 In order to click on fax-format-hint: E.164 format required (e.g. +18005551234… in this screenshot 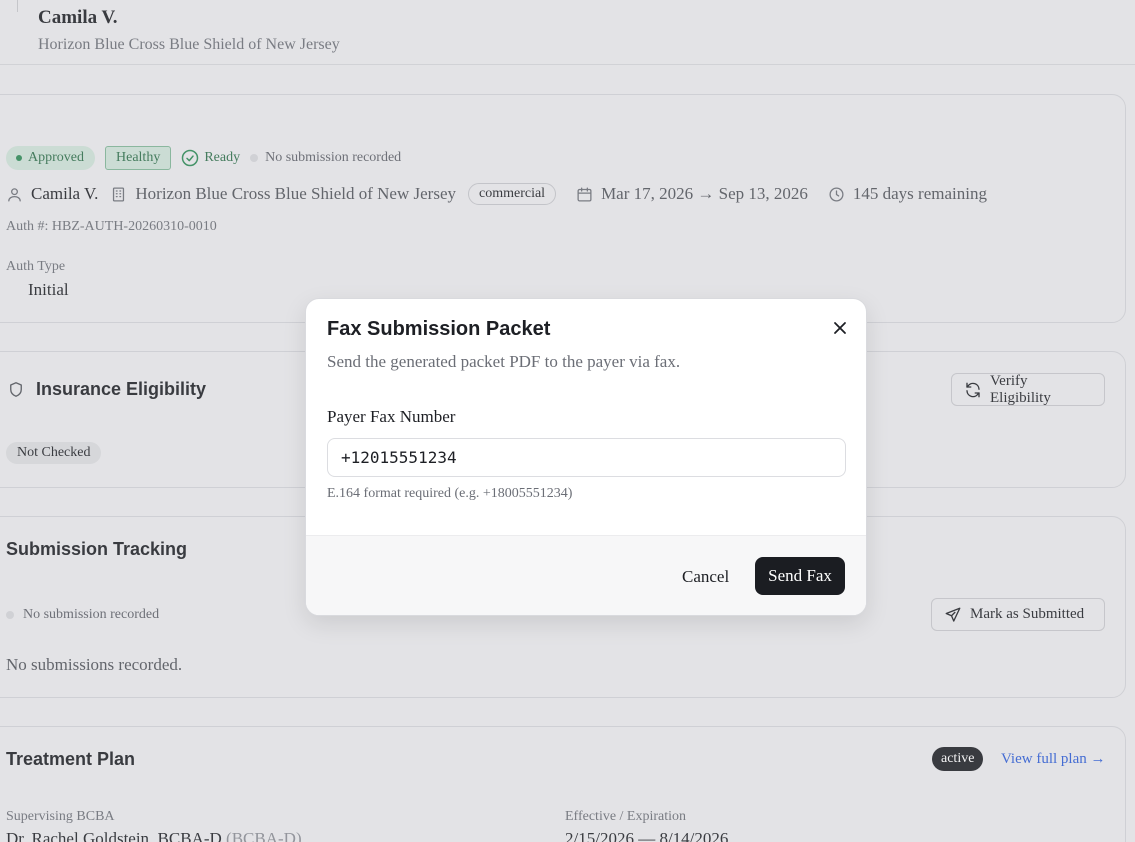, I will do `click(450, 493)`.